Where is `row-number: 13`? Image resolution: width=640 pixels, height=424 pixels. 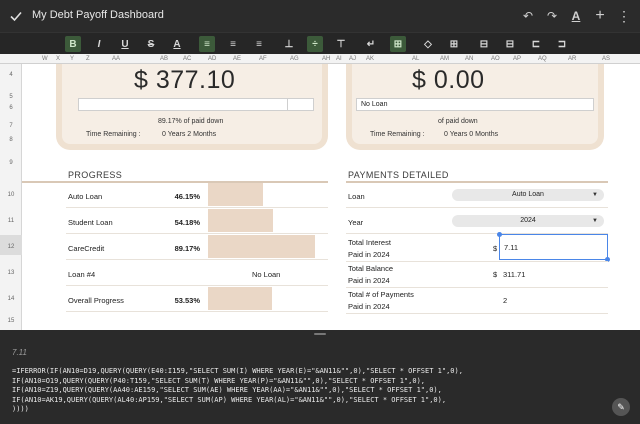
row-number: 13 is located at coordinates (11, 273).